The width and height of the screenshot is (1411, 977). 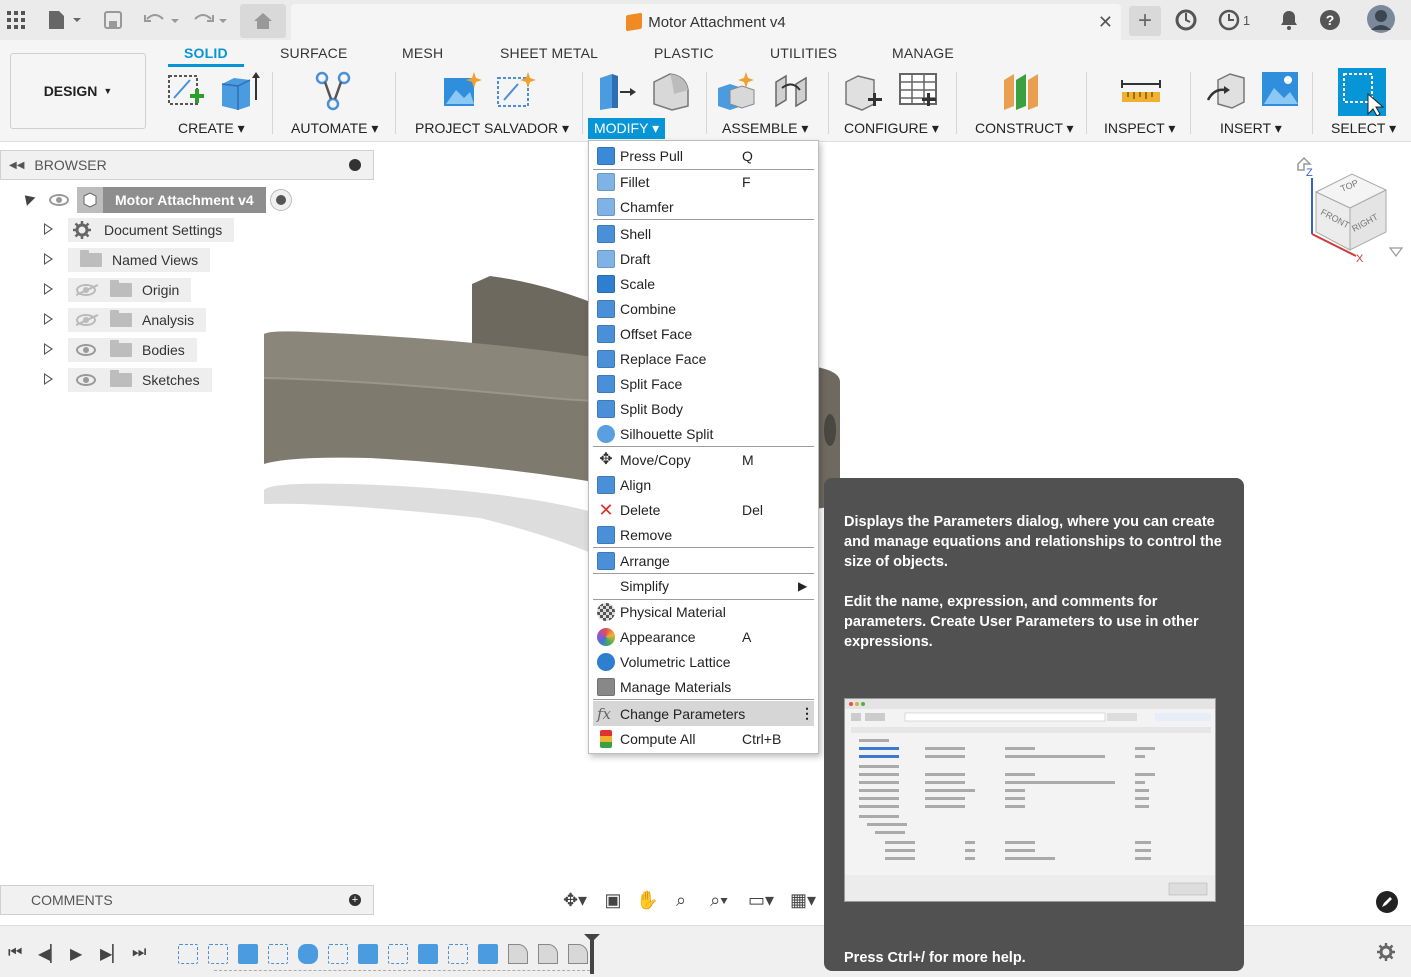 What do you see at coordinates (139, 953) in the screenshot?
I see `go-to-end-icon: ⏭` at bounding box center [139, 953].